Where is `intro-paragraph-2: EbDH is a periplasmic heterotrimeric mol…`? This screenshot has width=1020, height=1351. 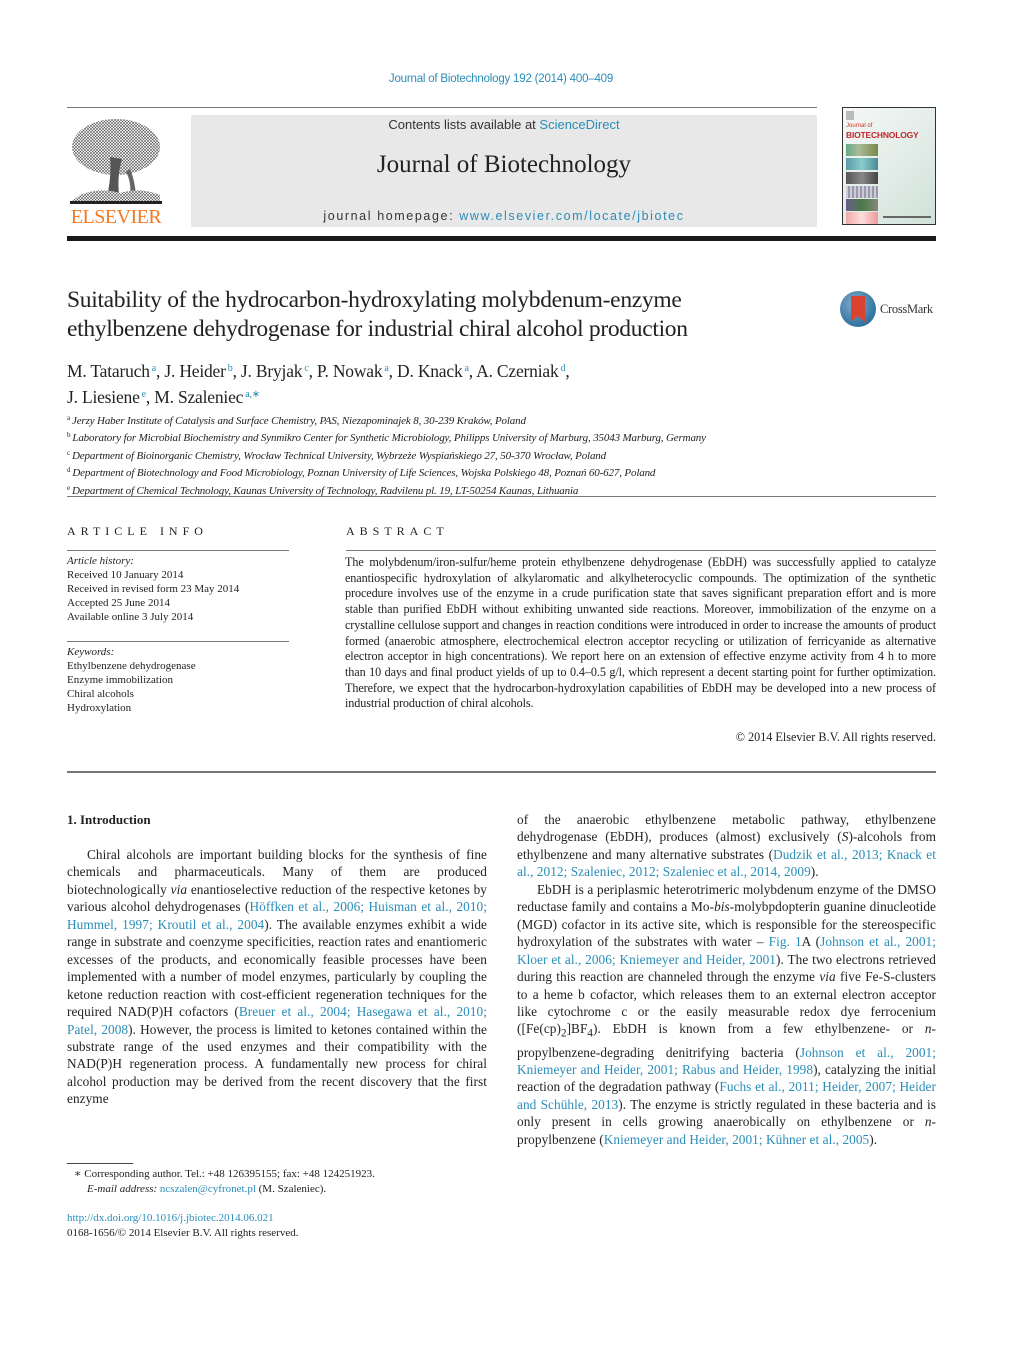
intro-paragraph-2: EbDH is a periplasmic heterotrimeric mol… is located at coordinates (727, 1014).